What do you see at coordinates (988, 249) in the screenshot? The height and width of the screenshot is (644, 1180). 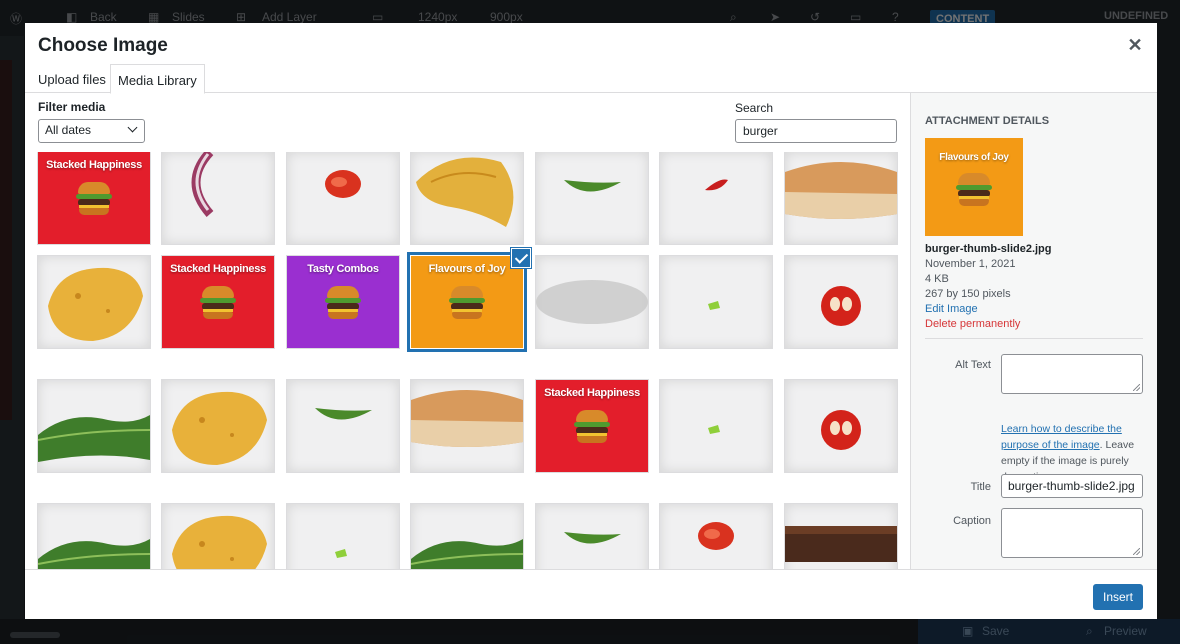 I see `attachment-filename: burger-thumb-slide2.jpg` at bounding box center [988, 249].